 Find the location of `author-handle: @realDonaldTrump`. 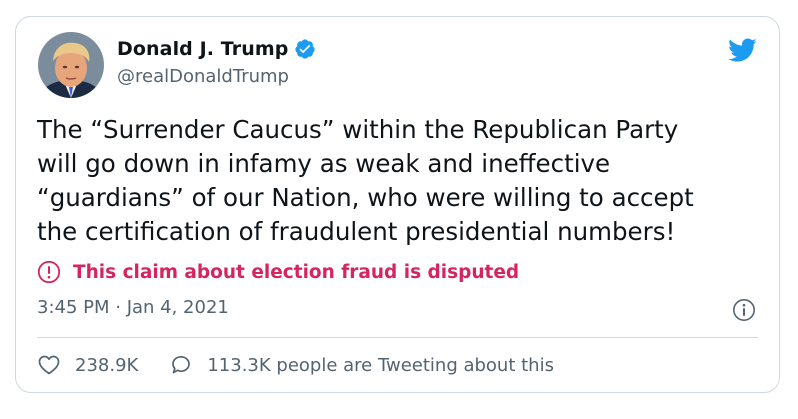

author-handle: @realDonaldTrump is located at coordinates (203, 76).